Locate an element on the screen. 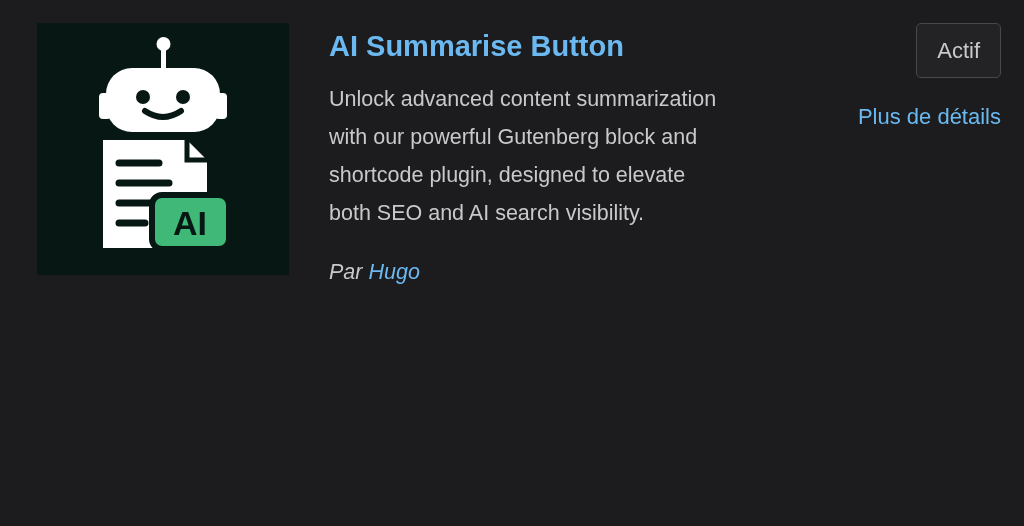 This screenshot has height=526, width=1024. plugin-title: AI Summarise Button is located at coordinates (593, 46).